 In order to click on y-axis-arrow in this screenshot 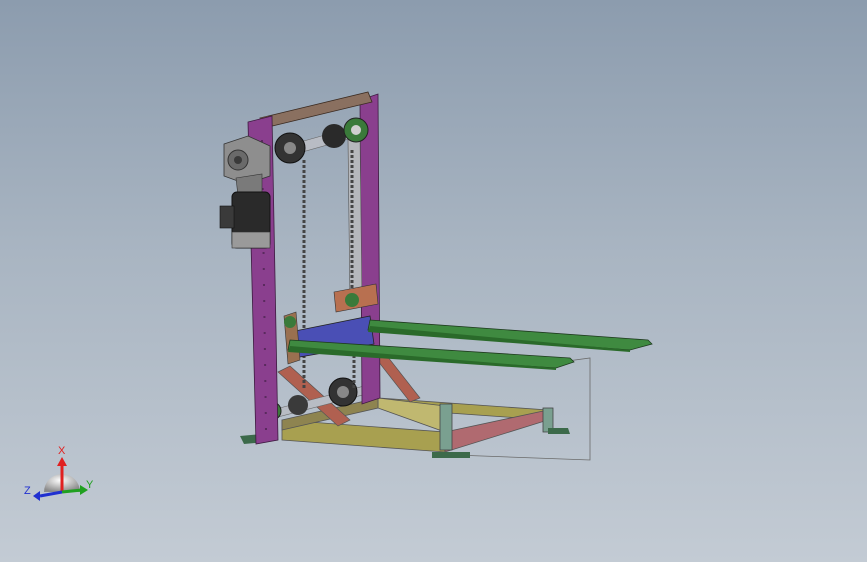, I will do `click(72, 491)`.